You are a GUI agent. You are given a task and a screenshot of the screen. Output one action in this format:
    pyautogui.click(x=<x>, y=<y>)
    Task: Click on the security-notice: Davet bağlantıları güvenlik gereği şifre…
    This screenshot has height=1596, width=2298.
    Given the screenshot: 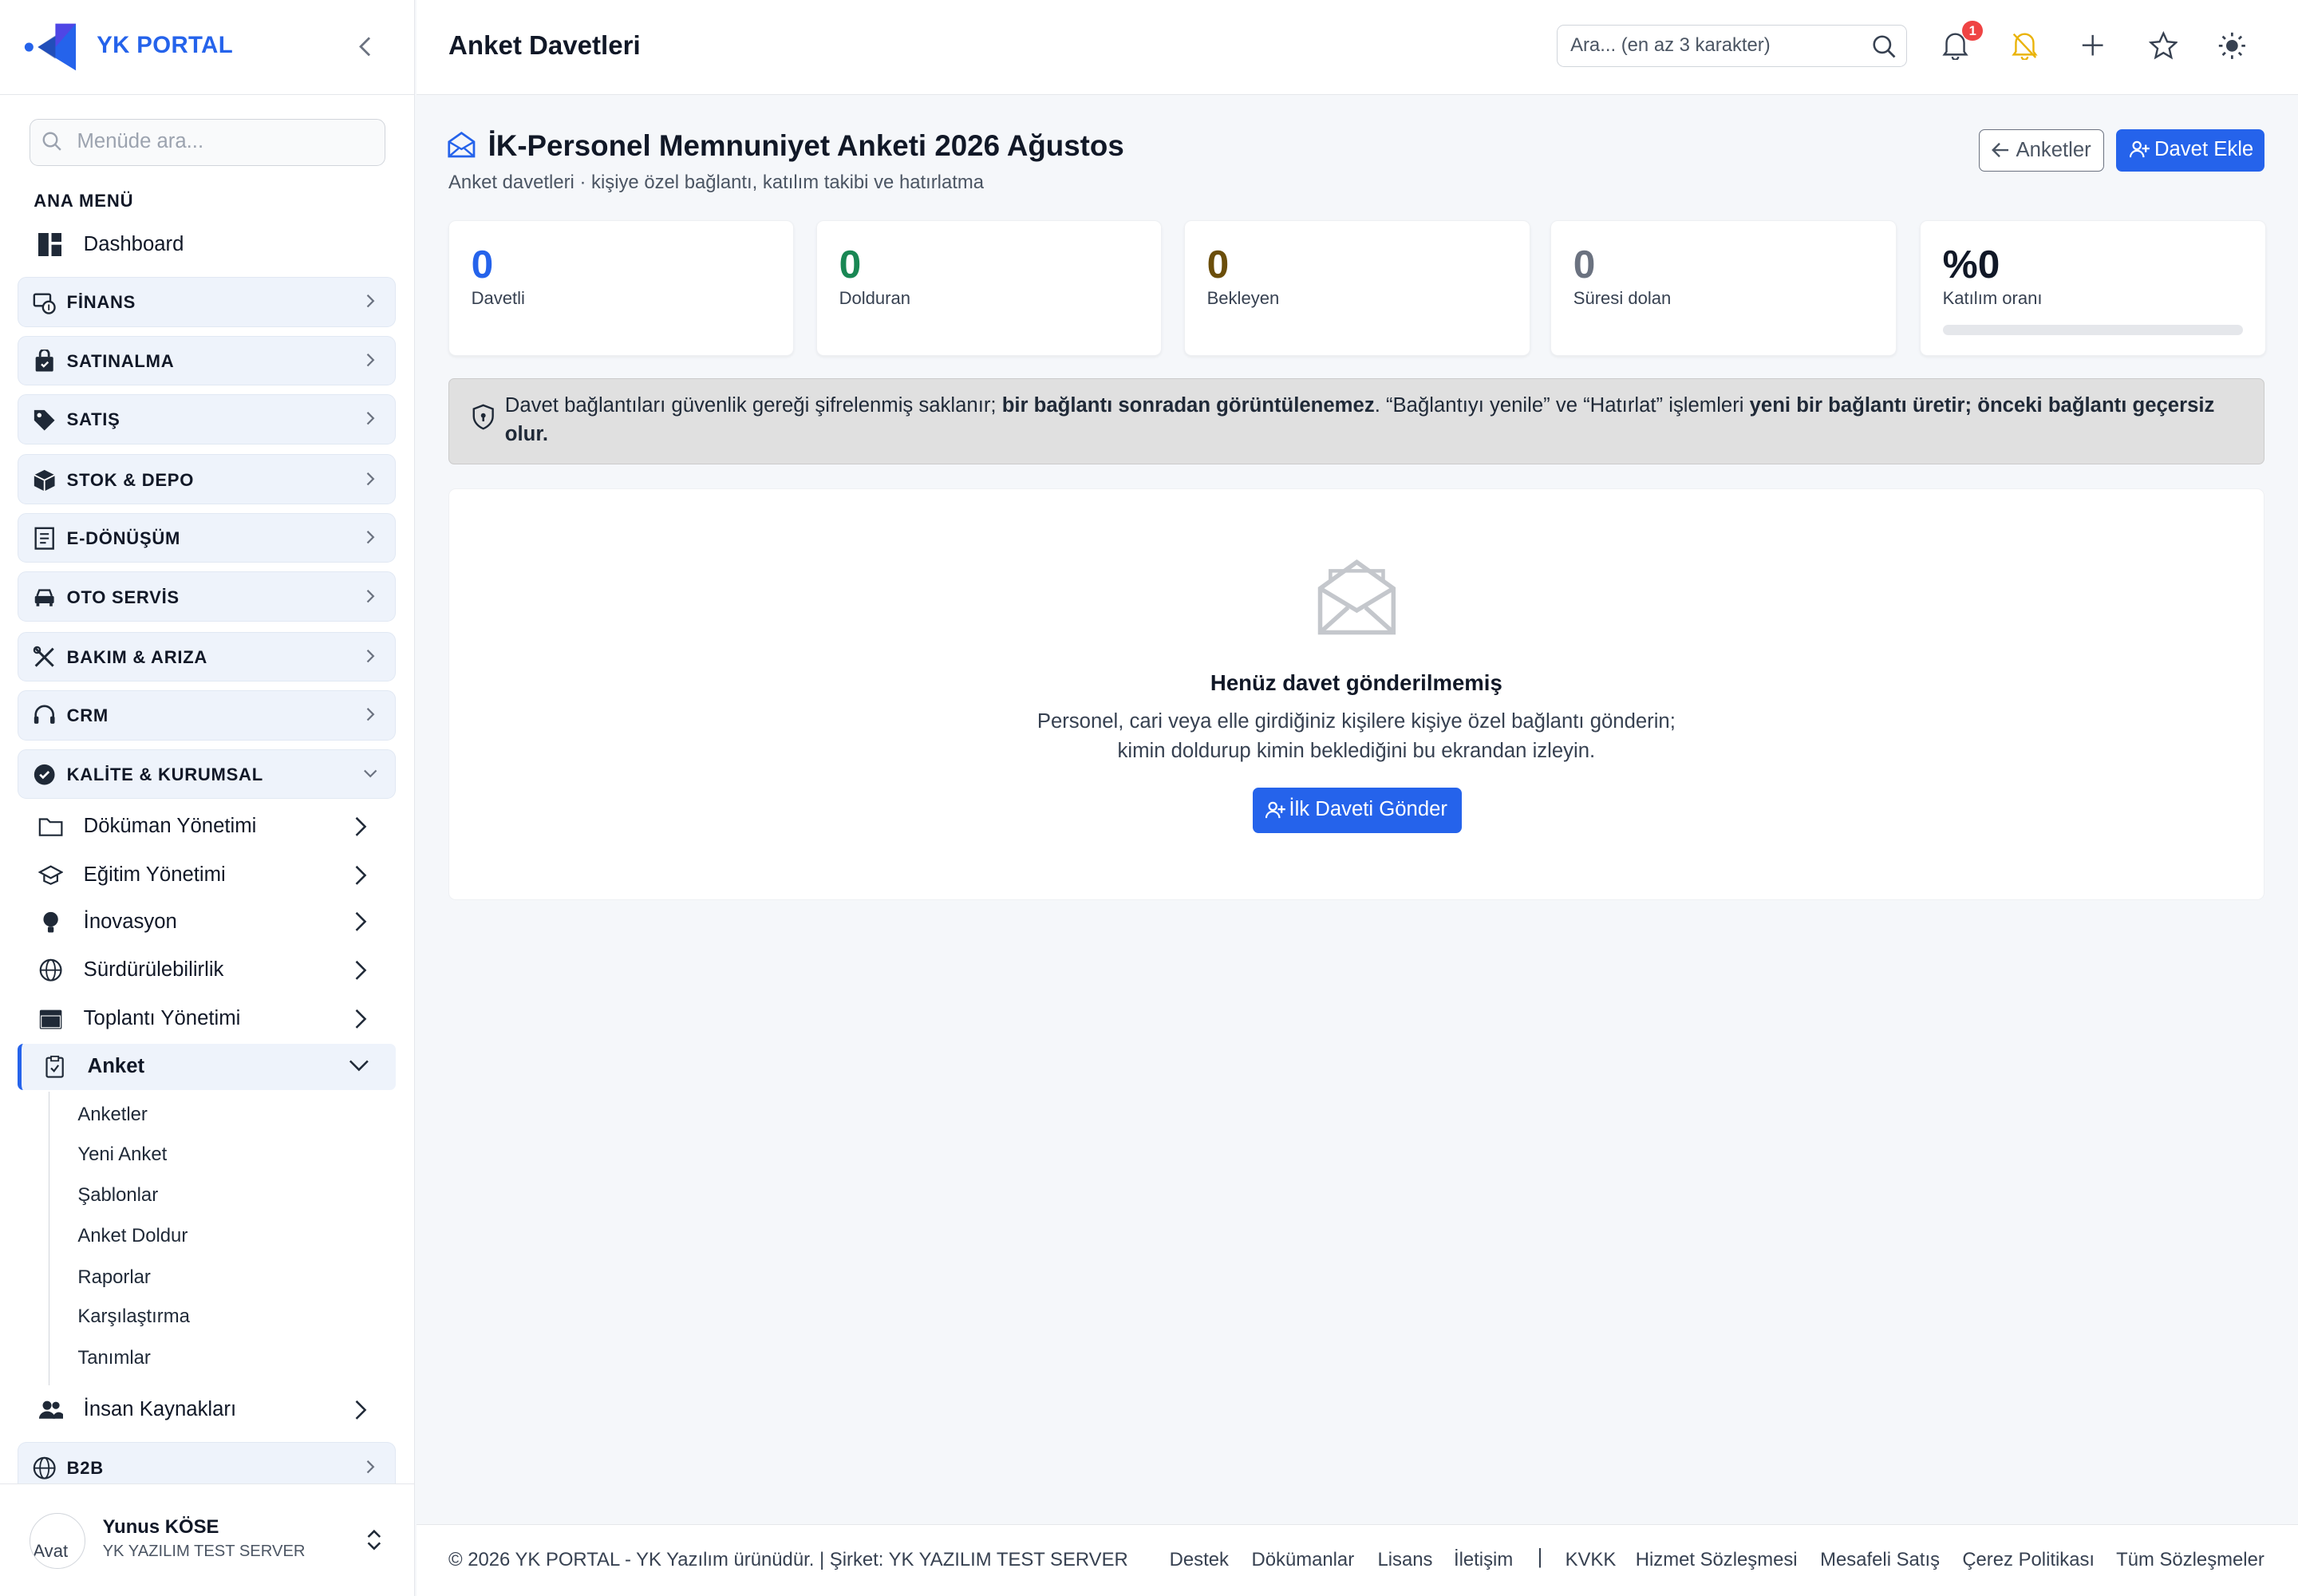 What is the action you would take?
    pyautogui.click(x=1356, y=421)
    